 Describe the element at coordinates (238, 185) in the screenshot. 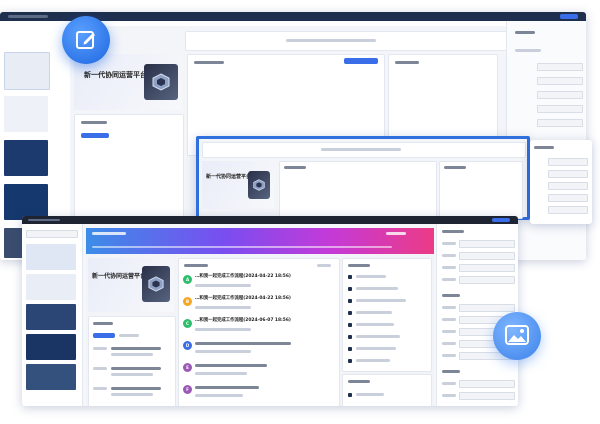

I see `banner-mid: 新一代协同运营平台` at that location.